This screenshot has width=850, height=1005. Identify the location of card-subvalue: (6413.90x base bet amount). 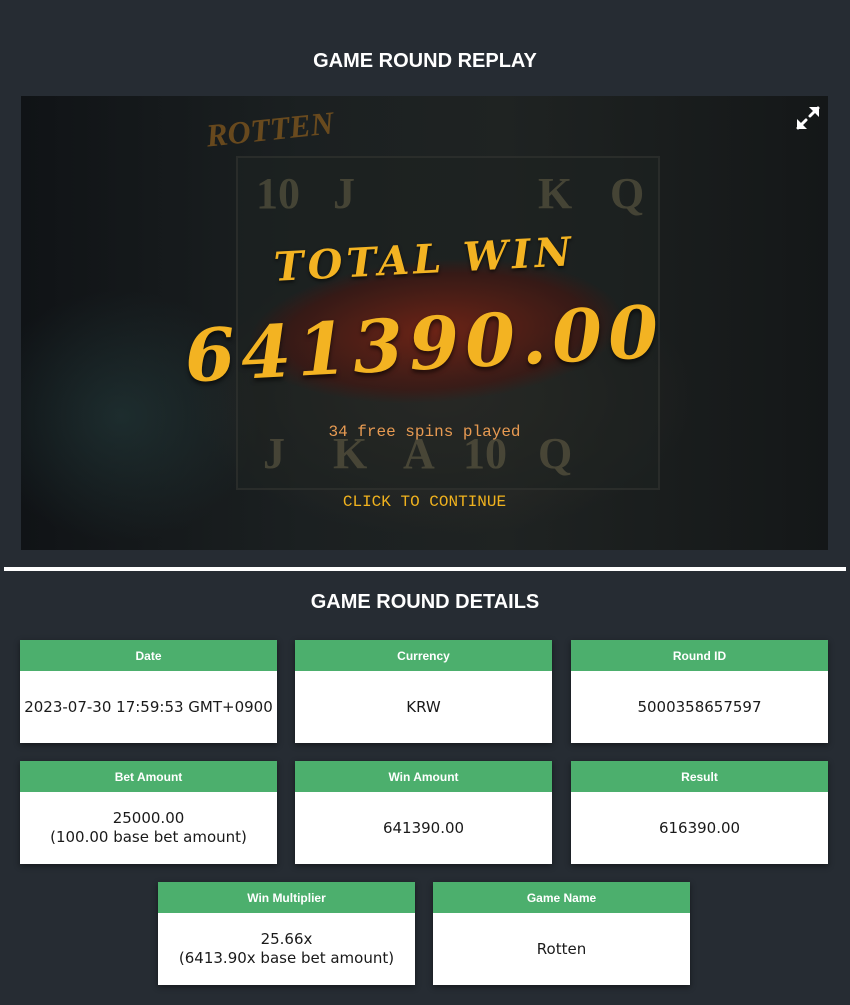
(286, 958).